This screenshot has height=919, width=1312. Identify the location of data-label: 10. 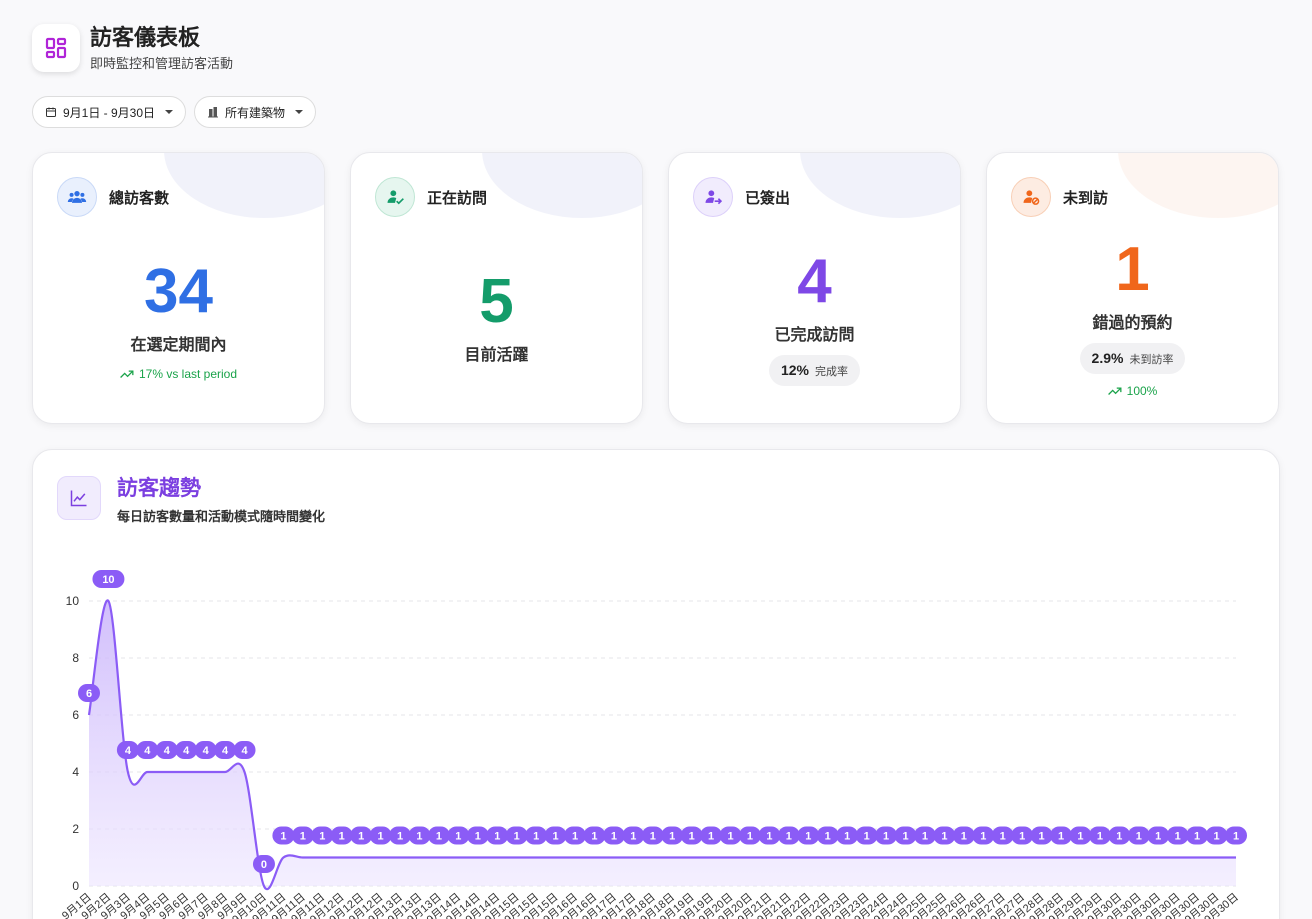
(108, 579).